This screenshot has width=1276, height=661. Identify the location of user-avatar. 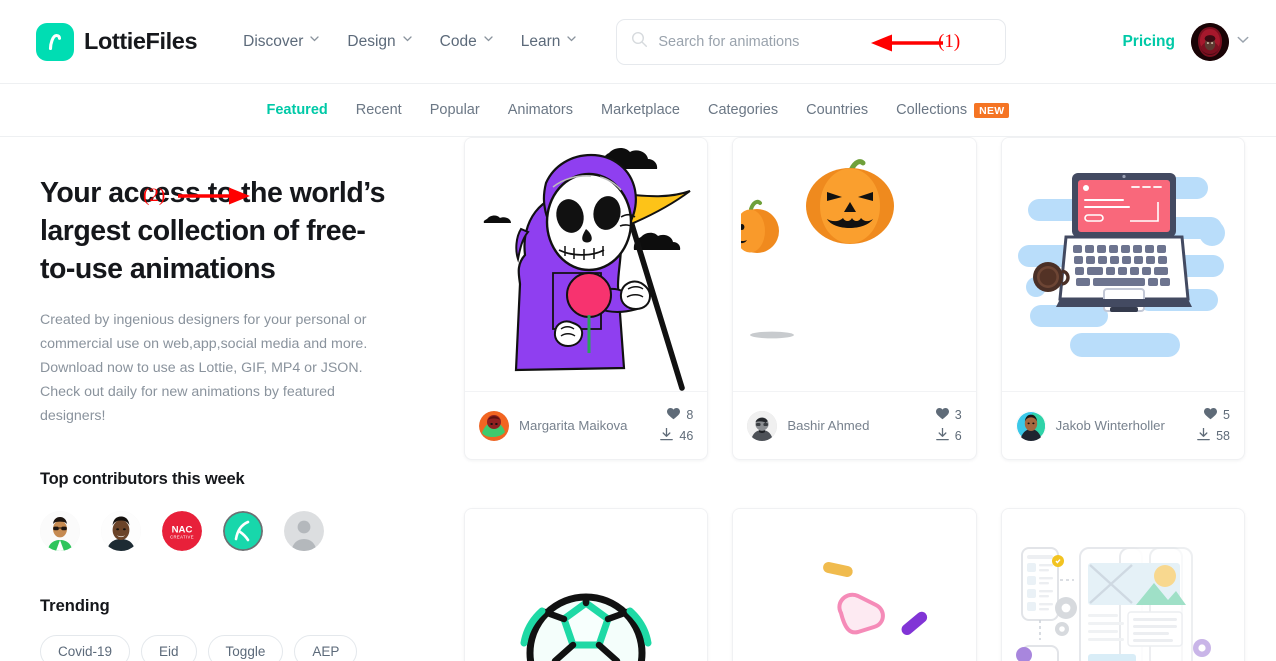
(1210, 41).